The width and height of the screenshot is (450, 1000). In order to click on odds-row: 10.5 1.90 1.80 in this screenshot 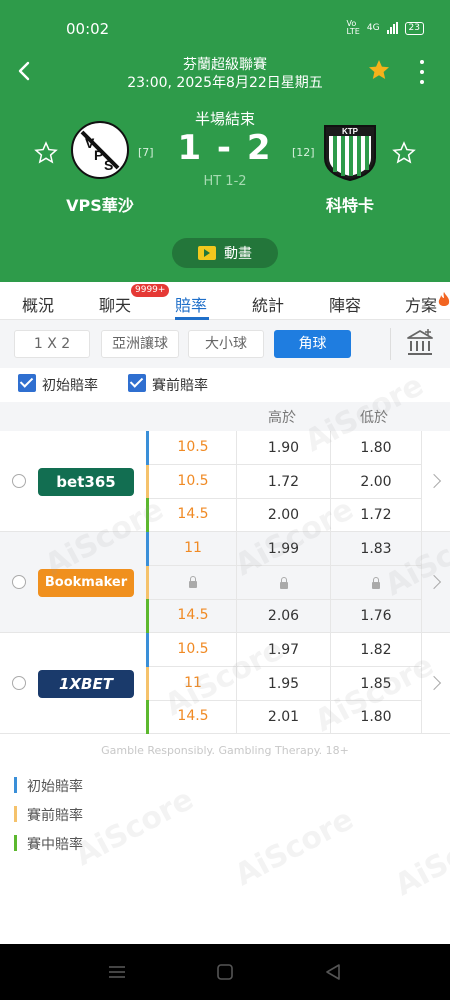, I will do `click(284, 448)`.